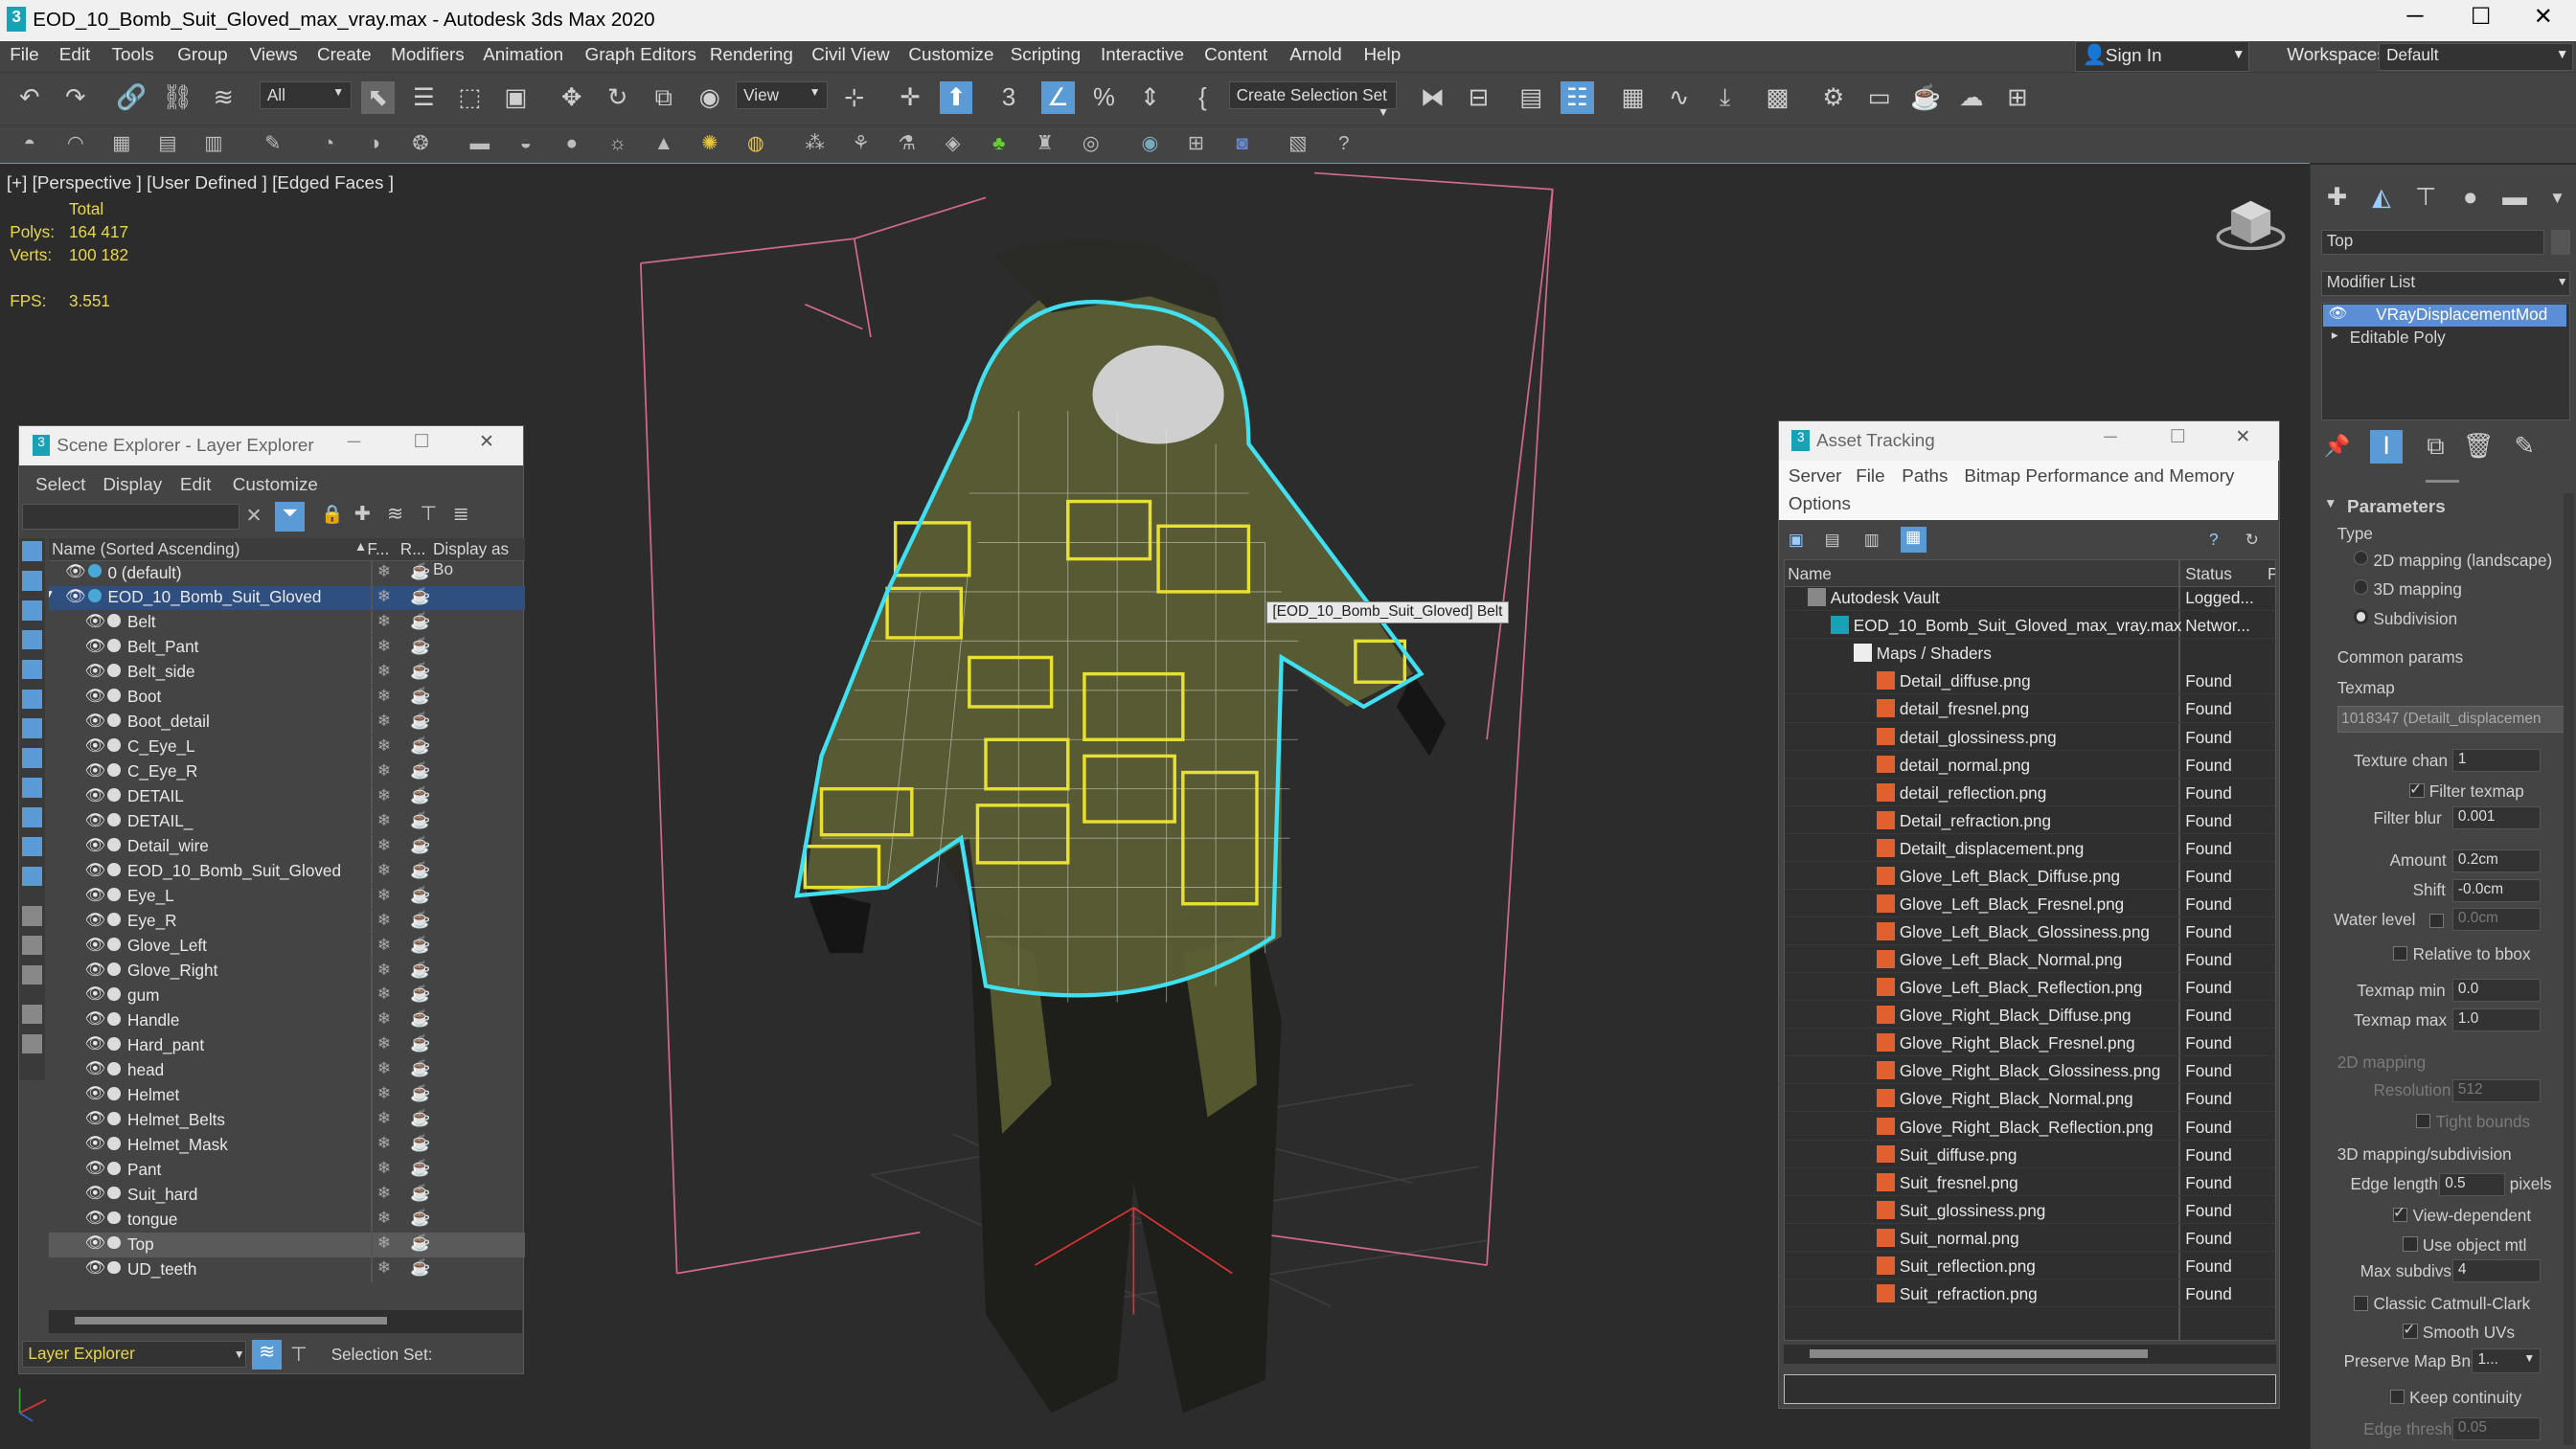 The width and height of the screenshot is (2576, 1449). I want to click on tree-item-row: 👁 Belt_side ❄ ☕, so click(287, 673).